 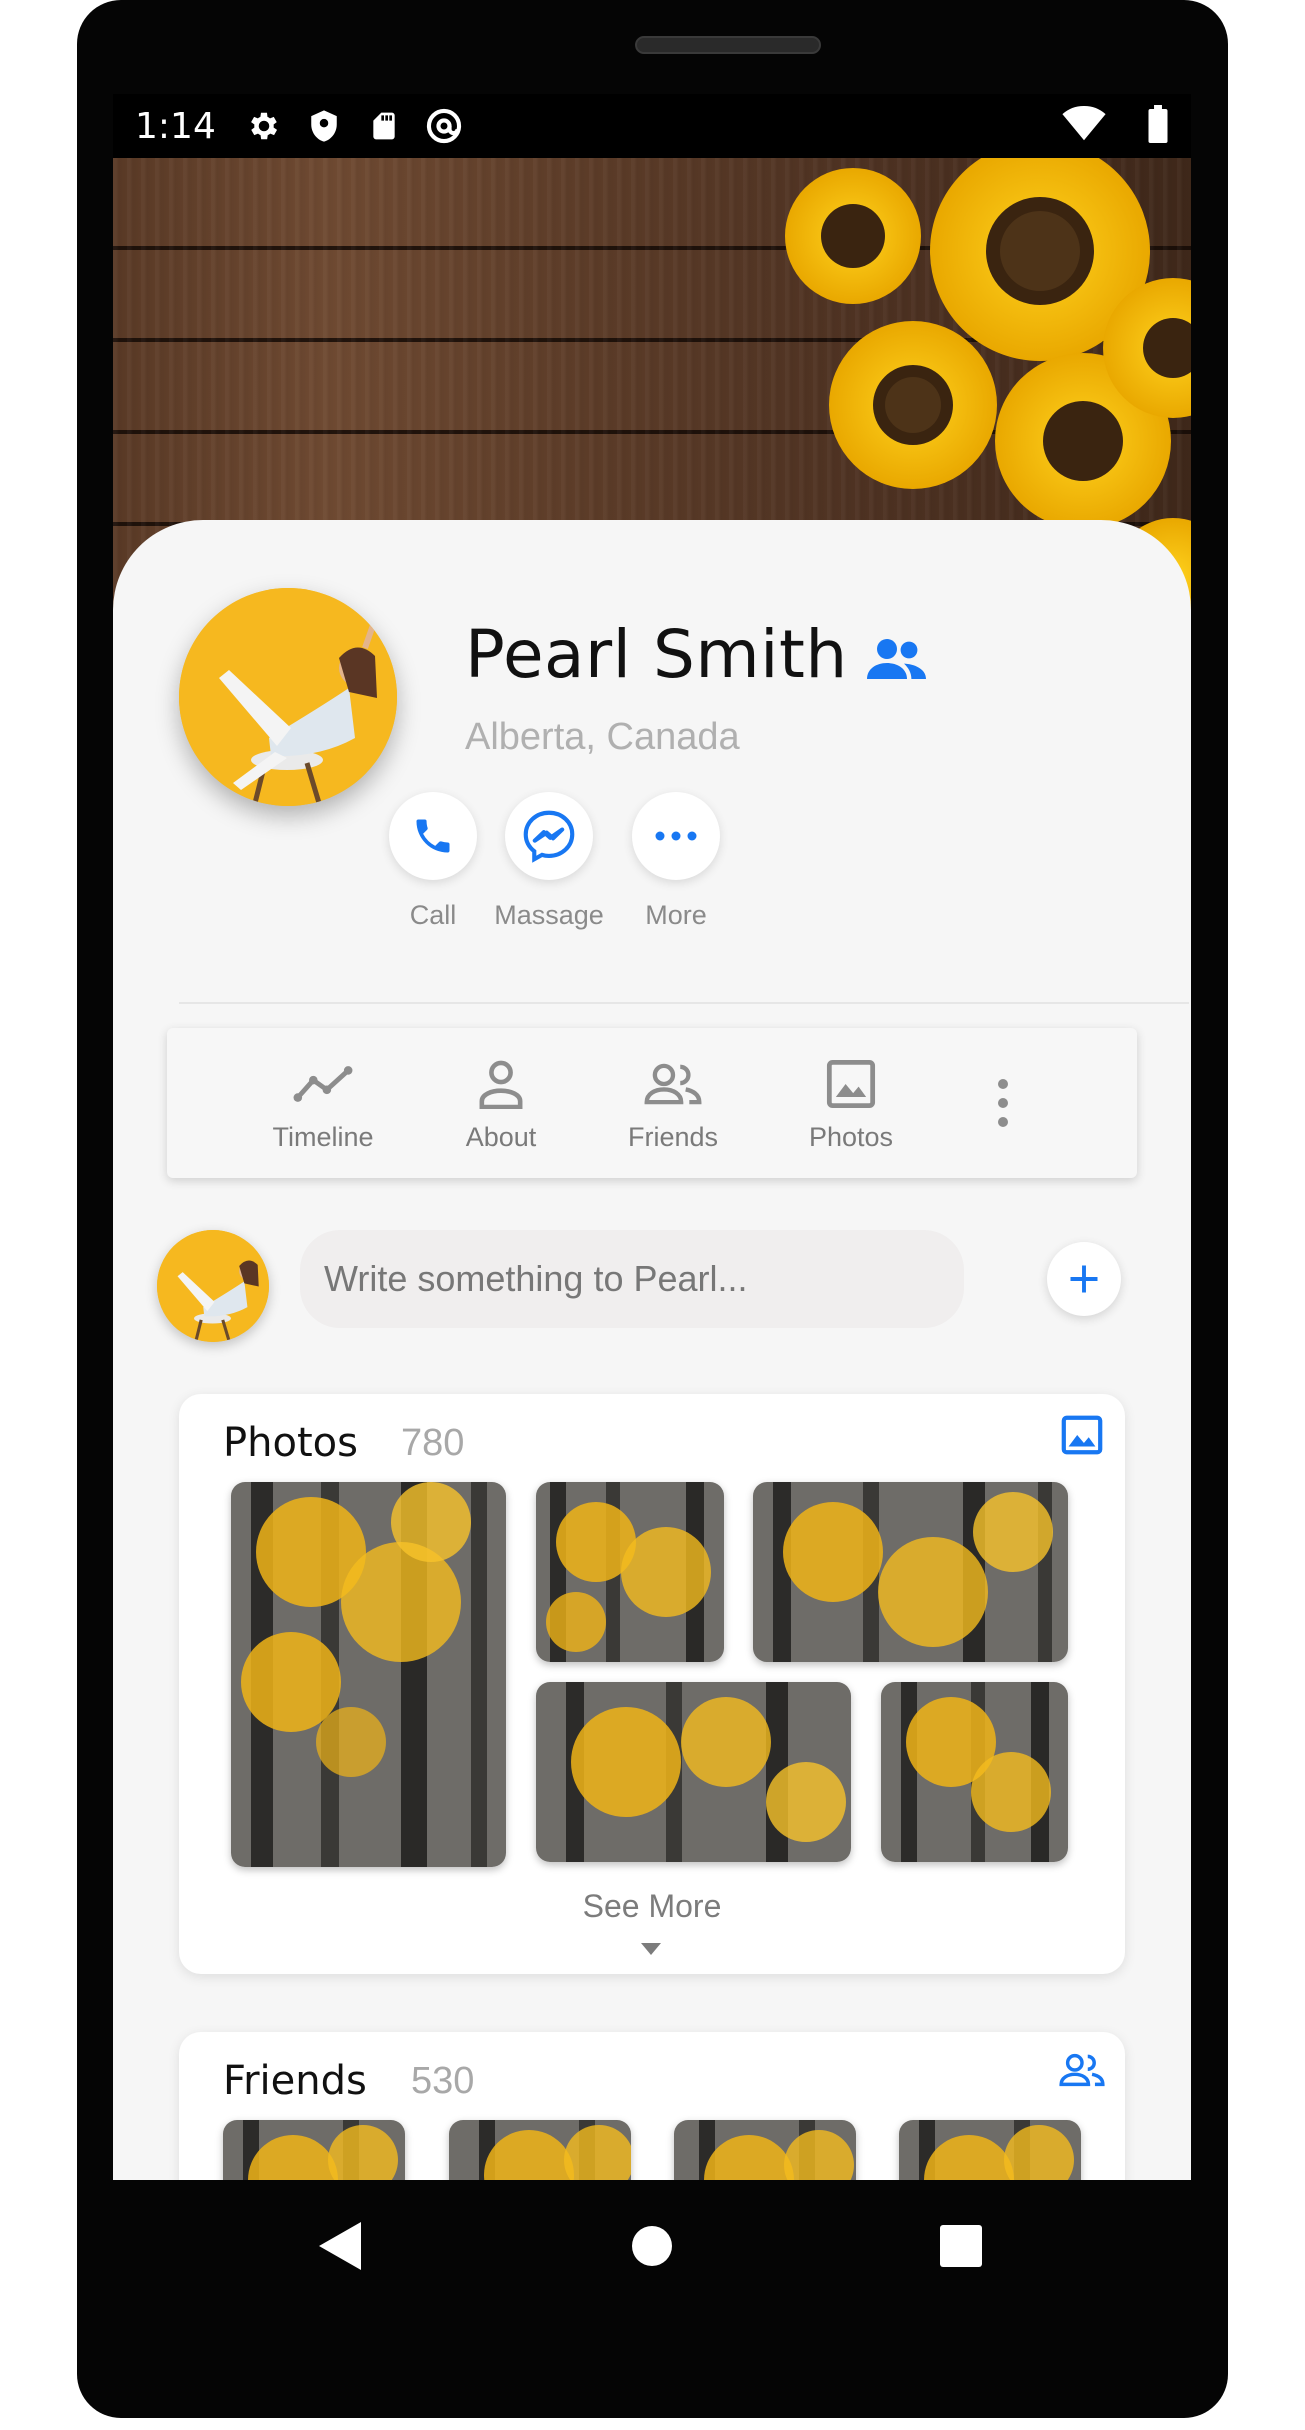 I want to click on messenger-icon, so click(x=549, y=836).